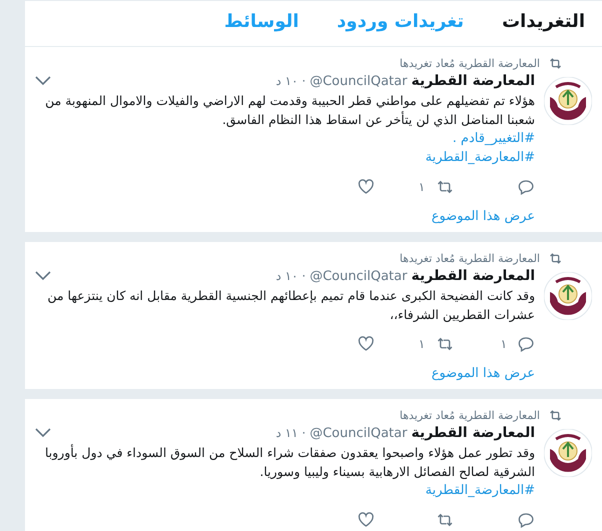  I want to click on tweet-time: ١١ د, so click(287, 433).